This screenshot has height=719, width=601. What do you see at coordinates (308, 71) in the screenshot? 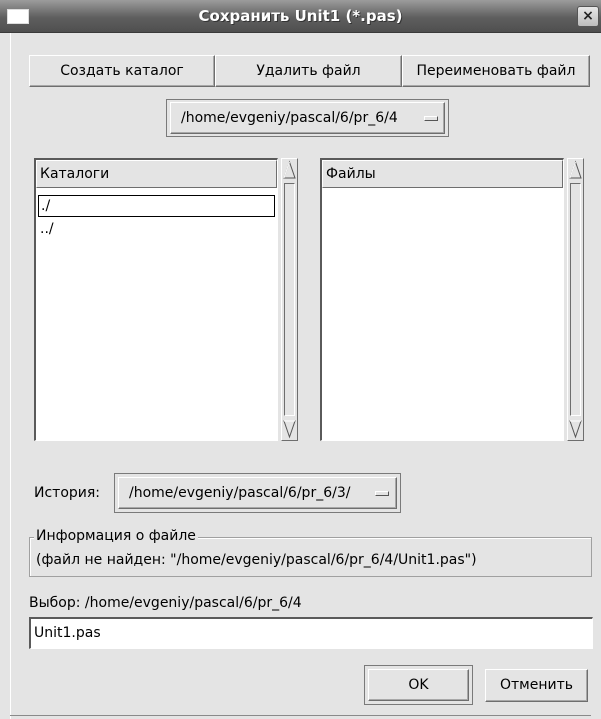
I see `delete-file-button: Удалить файл` at bounding box center [308, 71].